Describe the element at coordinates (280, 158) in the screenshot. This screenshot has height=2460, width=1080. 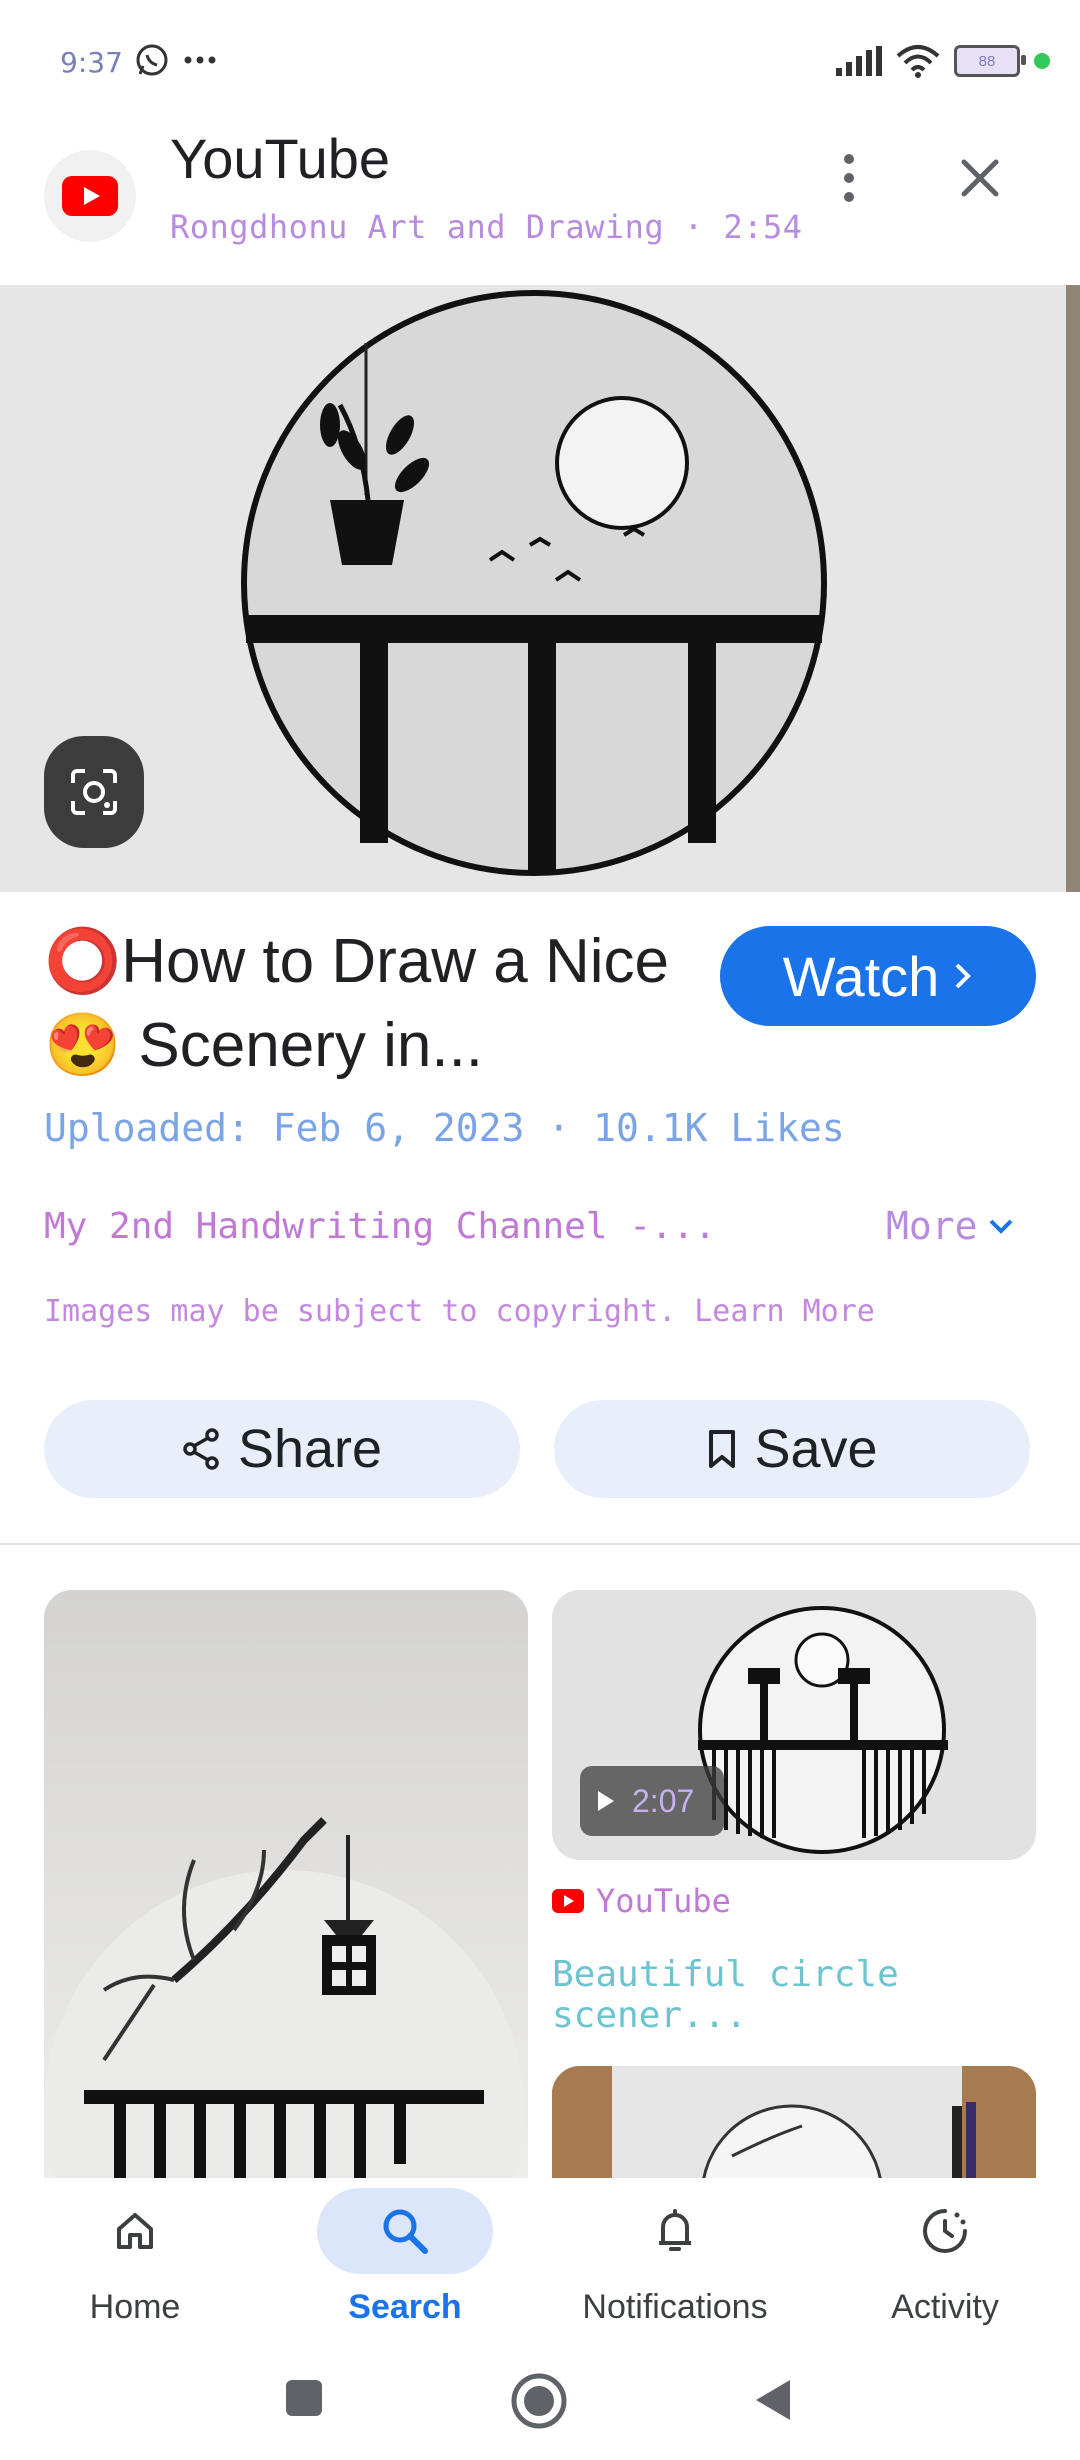
I see `app-title: YouTube` at that location.